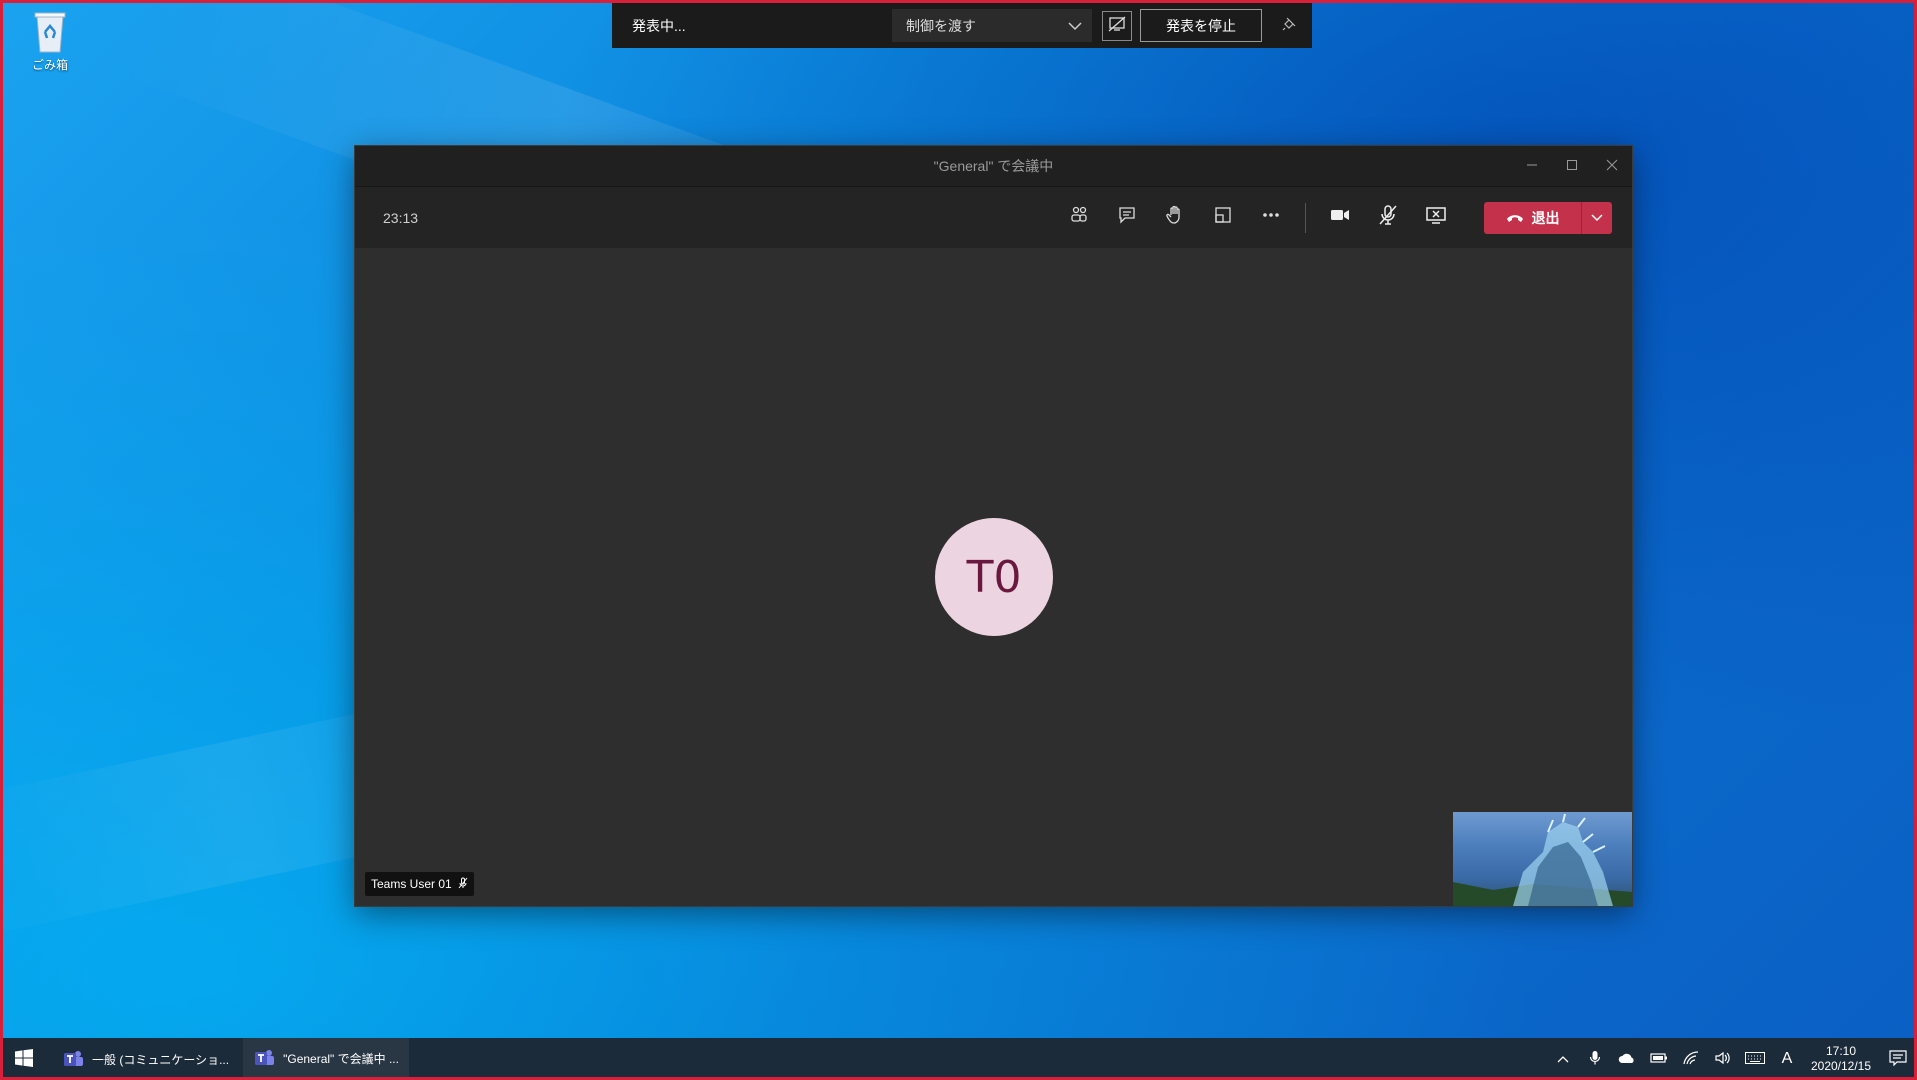 This screenshot has height=1080, width=1917. I want to click on close-icon, so click(1612, 166).